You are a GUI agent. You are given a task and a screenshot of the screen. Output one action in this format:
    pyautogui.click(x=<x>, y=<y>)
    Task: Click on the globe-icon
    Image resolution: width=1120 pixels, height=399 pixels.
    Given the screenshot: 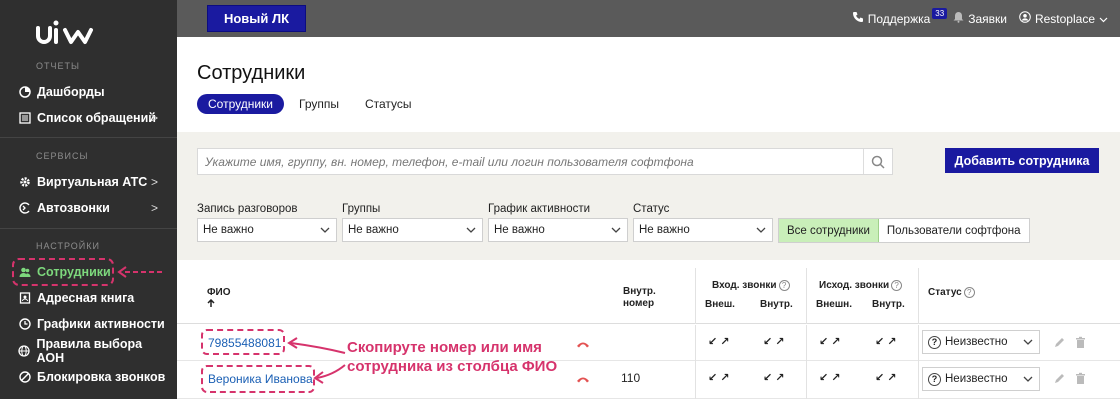 What is the action you would take?
    pyautogui.click(x=24, y=351)
    